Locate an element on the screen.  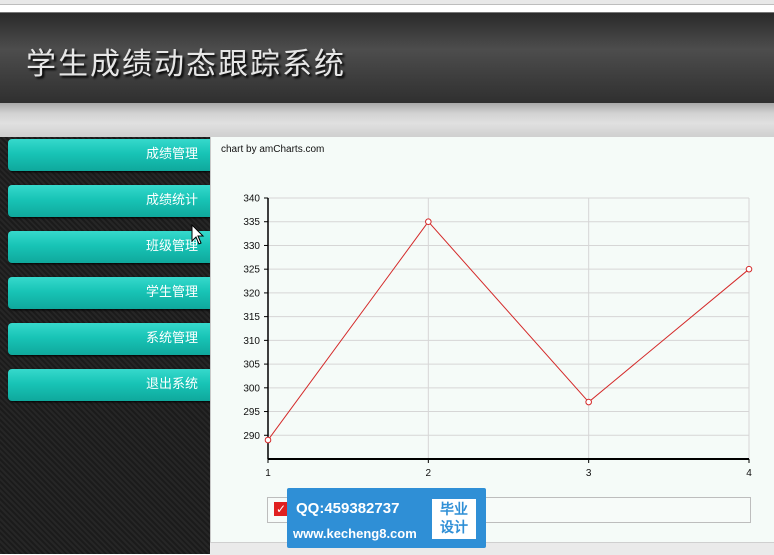
menu-item-student-management: 学生管理 is located at coordinates (109, 293).